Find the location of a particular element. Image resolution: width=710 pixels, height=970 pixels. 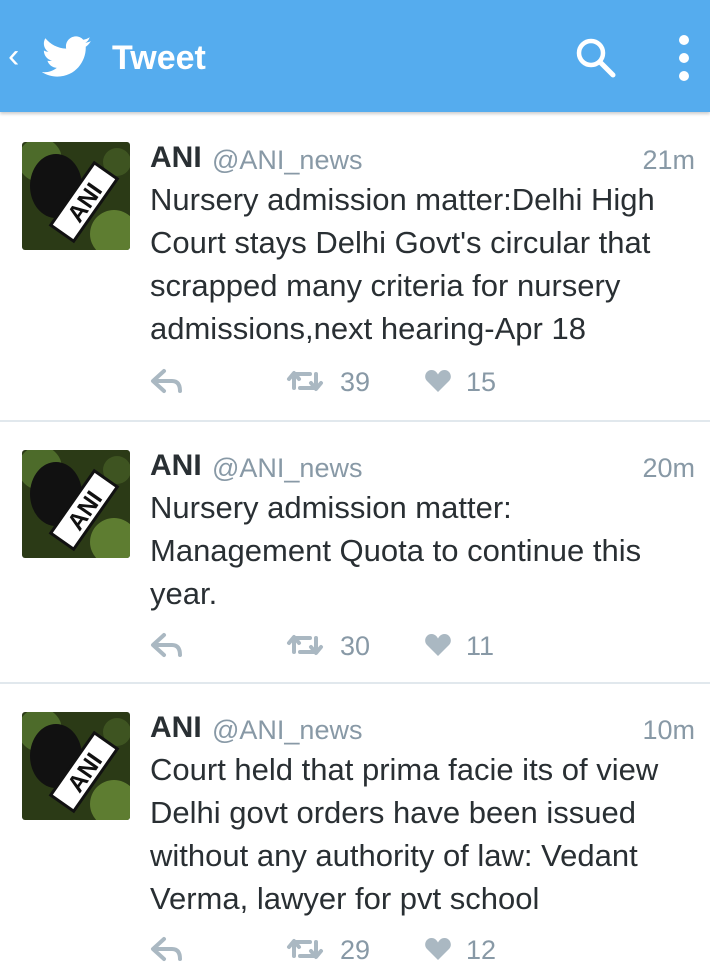

tweet-actions: 29 12 is located at coordinates (424, 950).